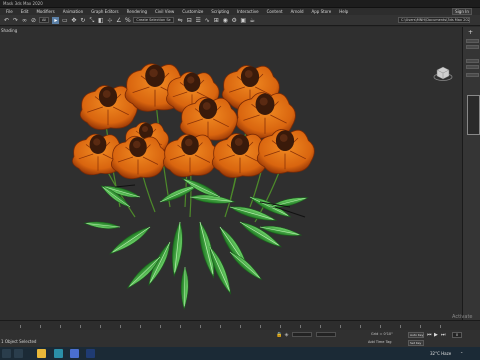 The width and height of the screenshot is (480, 360). What do you see at coordinates (44, 20) in the screenshot?
I see `selection-filter-dropdown: All` at bounding box center [44, 20].